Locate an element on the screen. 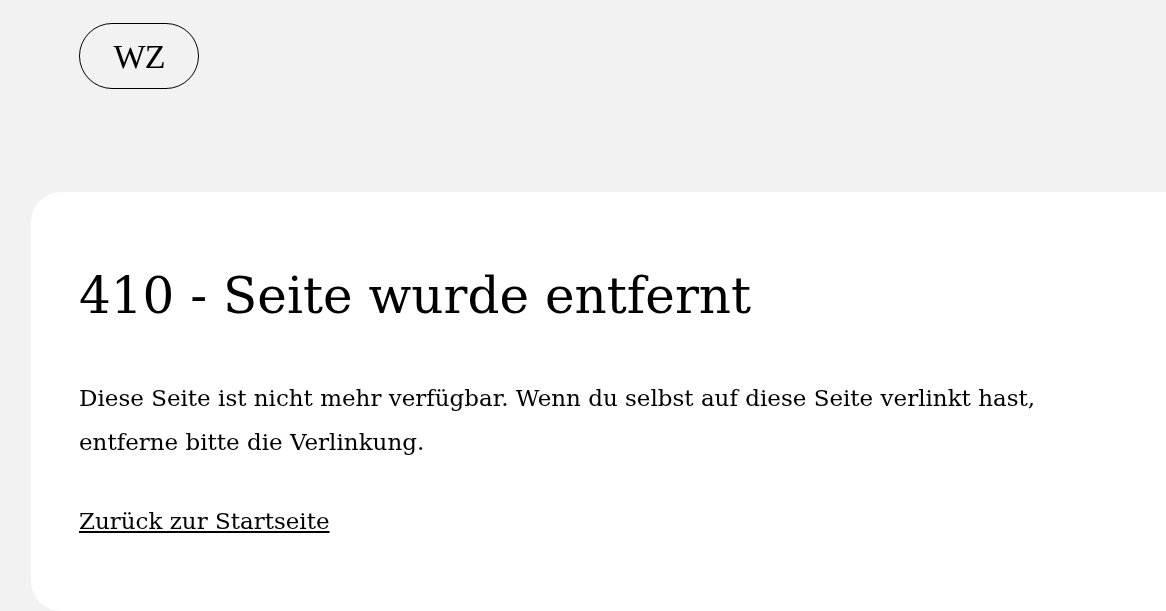  error-message: Diese Seite ist nicht mehr verfügbar. Wenn du selbst auf diese Seite verlinkt hast, entferne bitte die Verlinkung. is located at coordinates (558, 420).